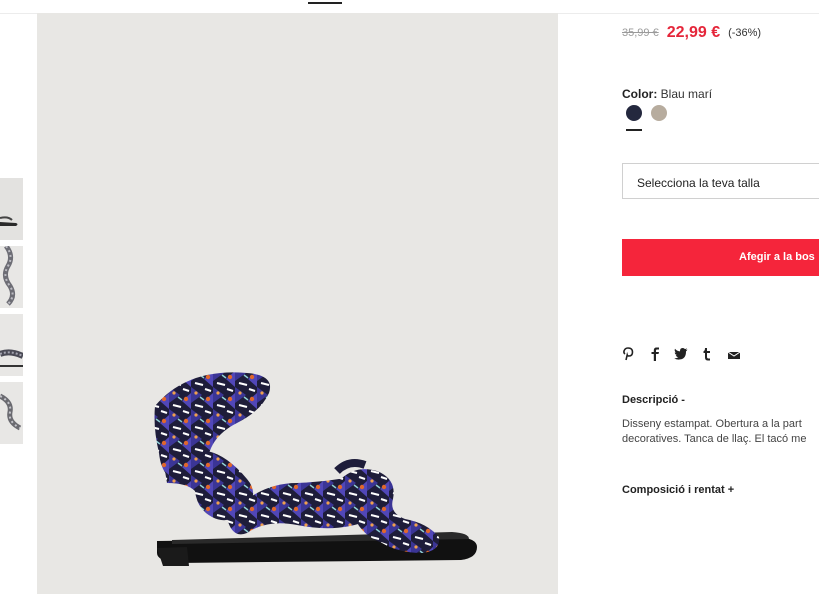 The image size is (819, 594). I want to click on facebook-icon, so click(657, 355).